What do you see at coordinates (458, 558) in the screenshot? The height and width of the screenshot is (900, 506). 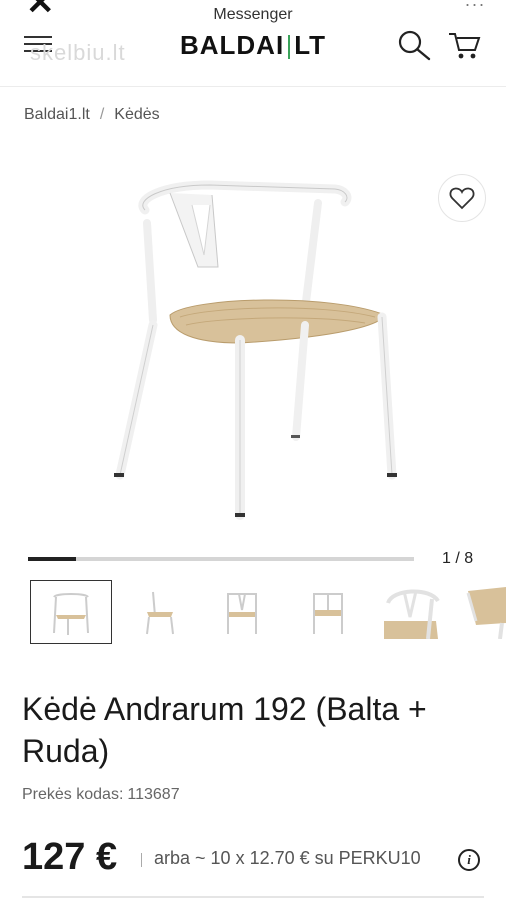 I see `gallery-counter: 1 / 8` at bounding box center [458, 558].